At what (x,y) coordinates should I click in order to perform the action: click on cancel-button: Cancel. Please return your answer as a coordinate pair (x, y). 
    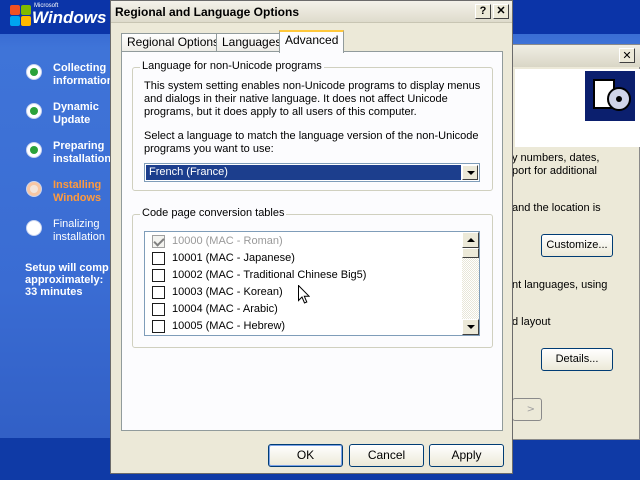
    Looking at the image, I should click on (386, 455).